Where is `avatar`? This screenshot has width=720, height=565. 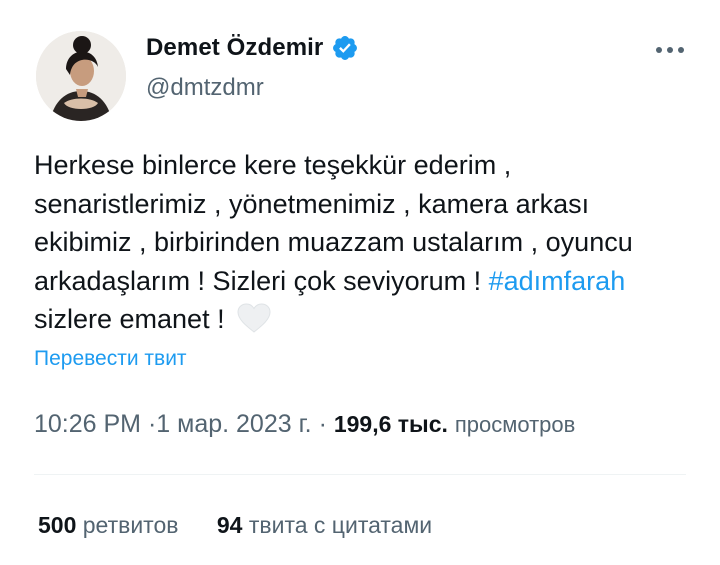
avatar is located at coordinates (81, 76).